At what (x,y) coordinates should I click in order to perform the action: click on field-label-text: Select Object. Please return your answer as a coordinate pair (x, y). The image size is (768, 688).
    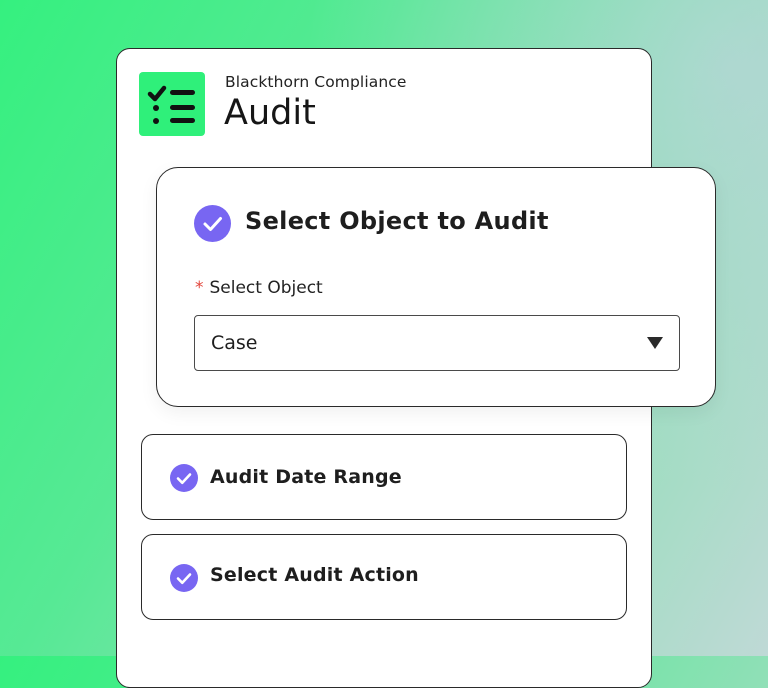
    Looking at the image, I should click on (266, 288).